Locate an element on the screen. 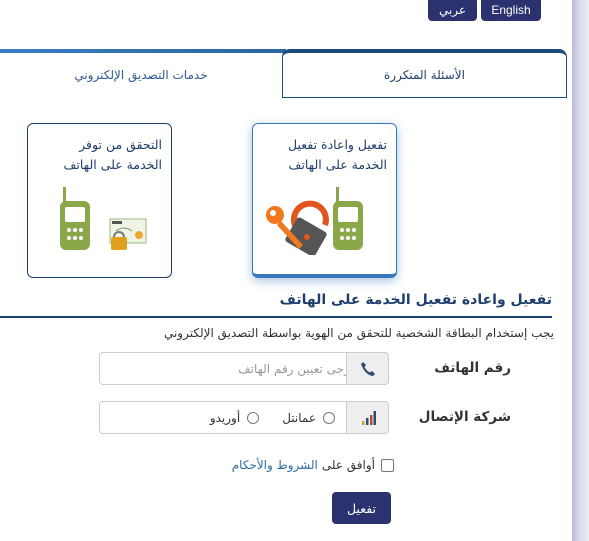 Image resolution: width=589 pixels, height=541 pixels. carrier-radio-ooredoo is located at coordinates (253, 417).